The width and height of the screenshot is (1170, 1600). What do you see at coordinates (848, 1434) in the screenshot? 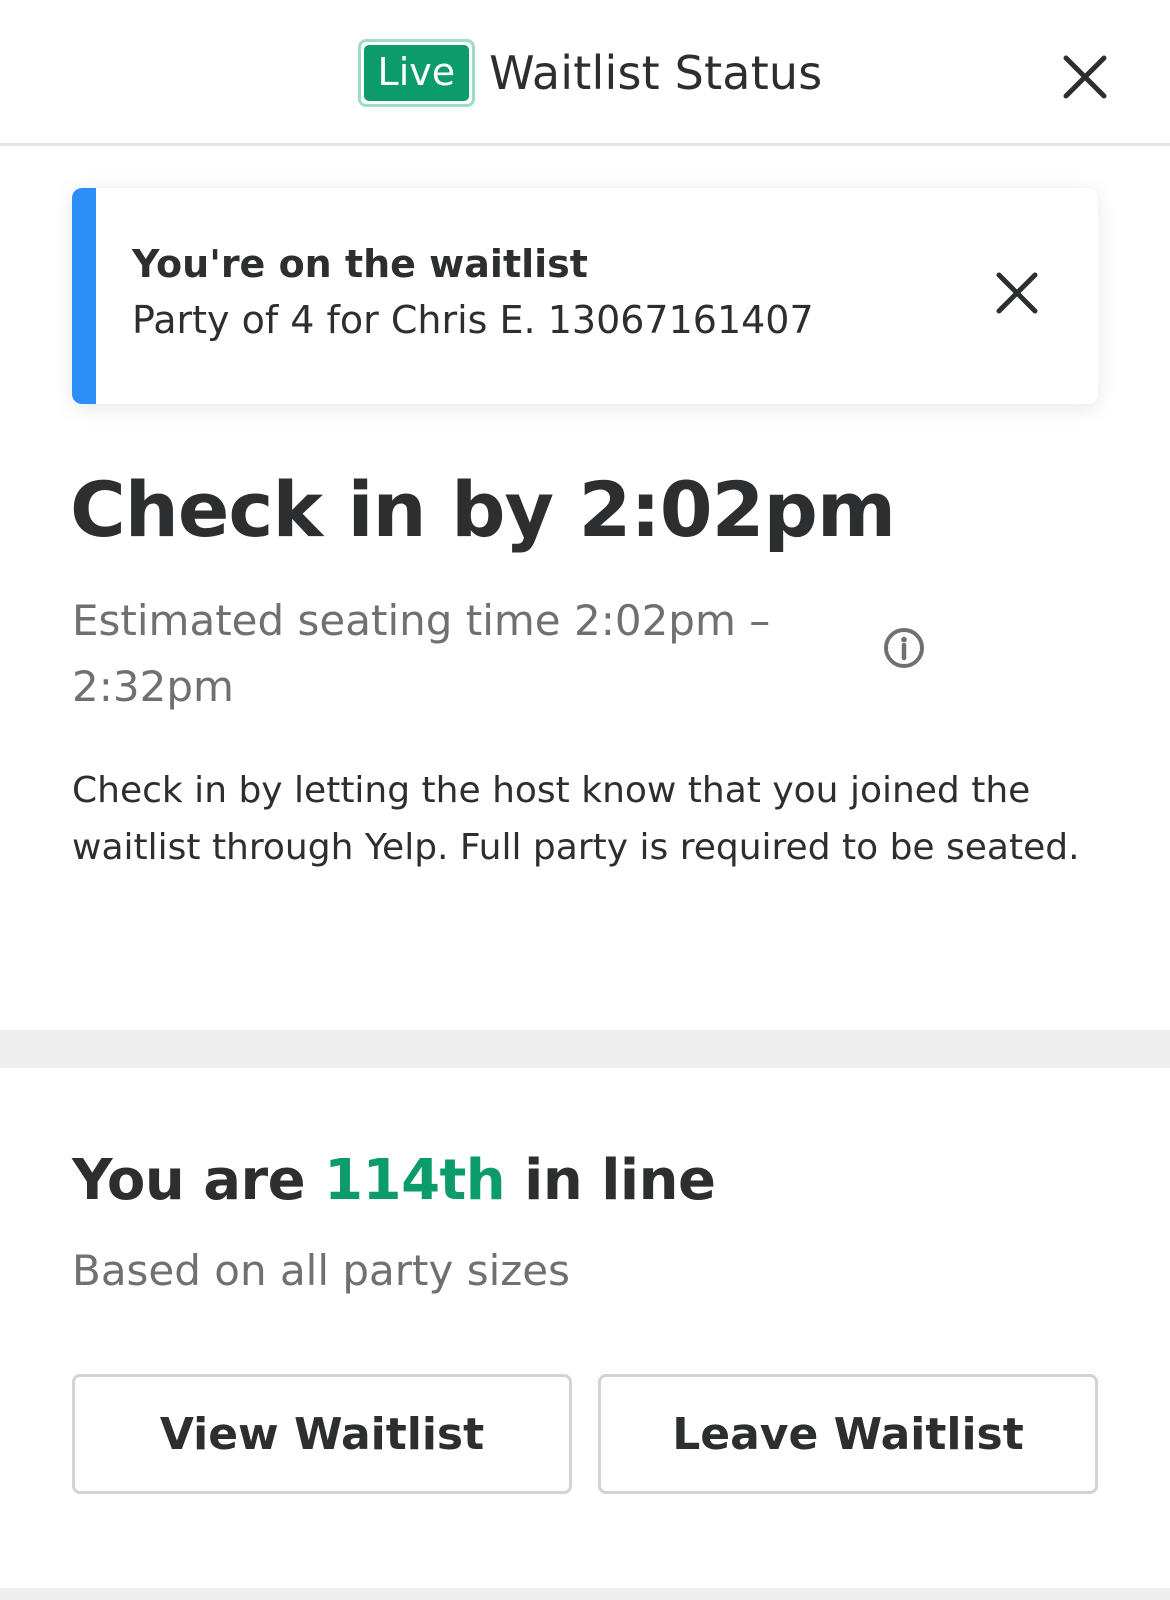
I see `leave-waitlist-button: Leave Waitlist` at bounding box center [848, 1434].